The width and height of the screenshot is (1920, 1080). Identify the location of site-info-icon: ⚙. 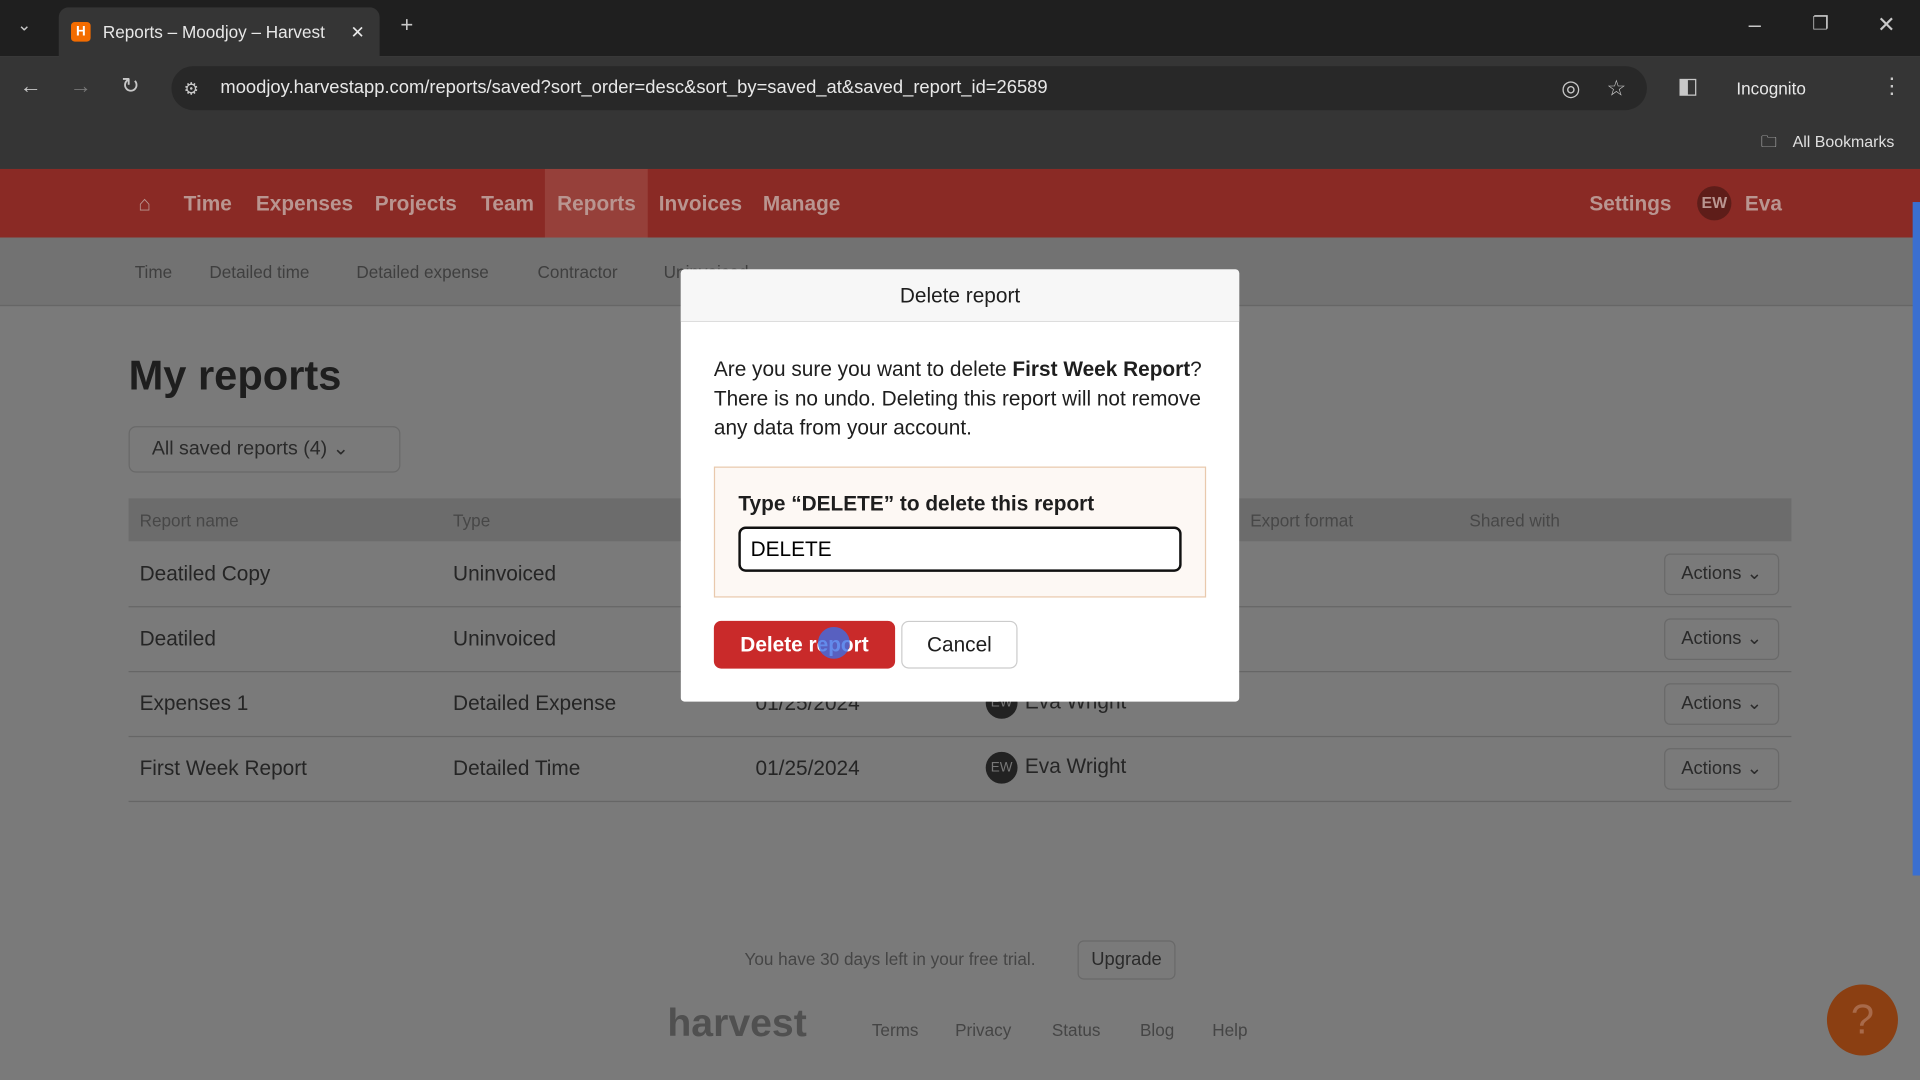
(191, 88).